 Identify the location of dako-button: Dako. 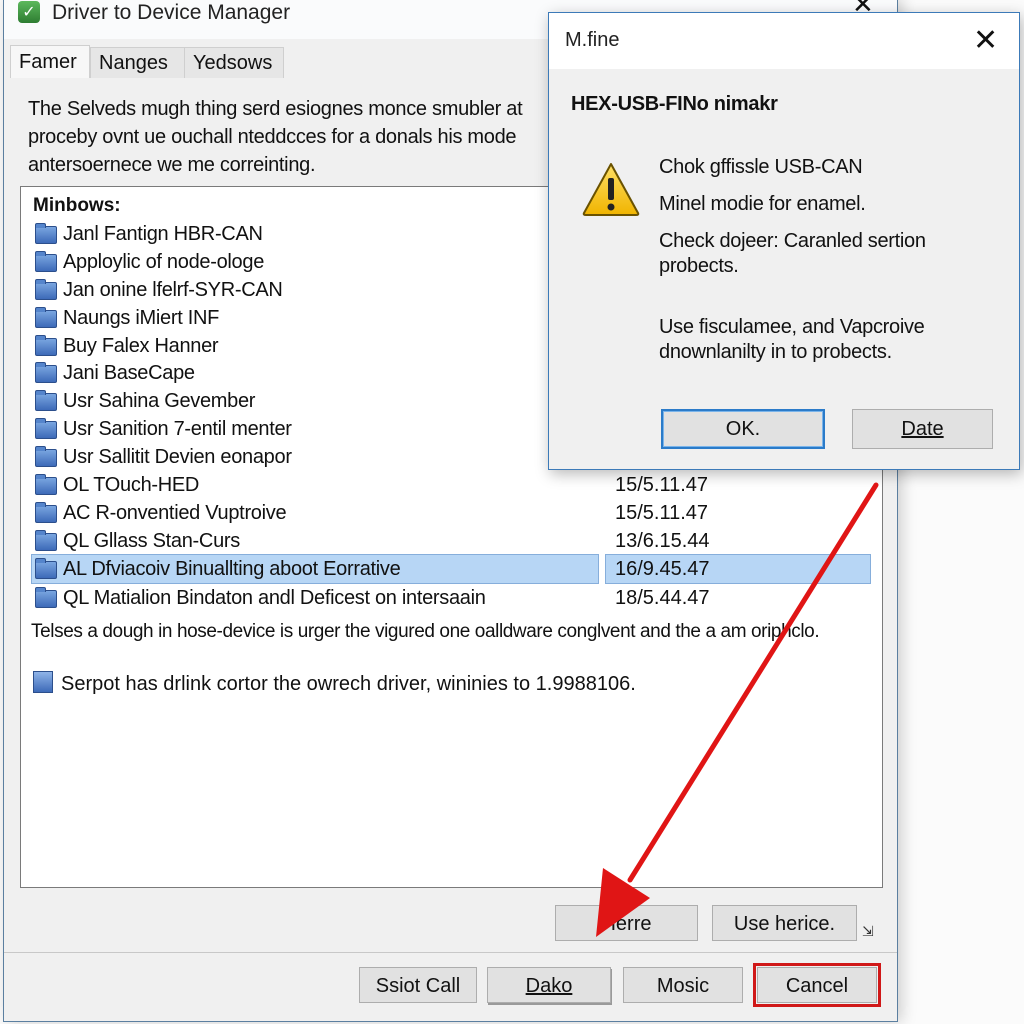
(549, 985).